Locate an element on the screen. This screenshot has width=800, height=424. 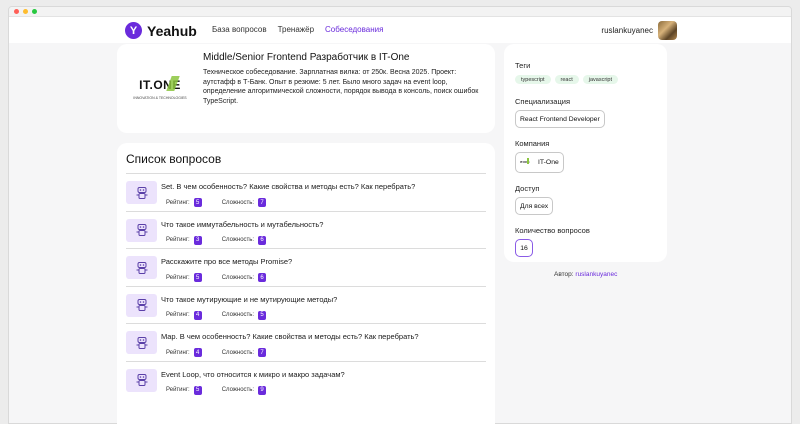
minimize-window-button is located at coordinates (25, 11).